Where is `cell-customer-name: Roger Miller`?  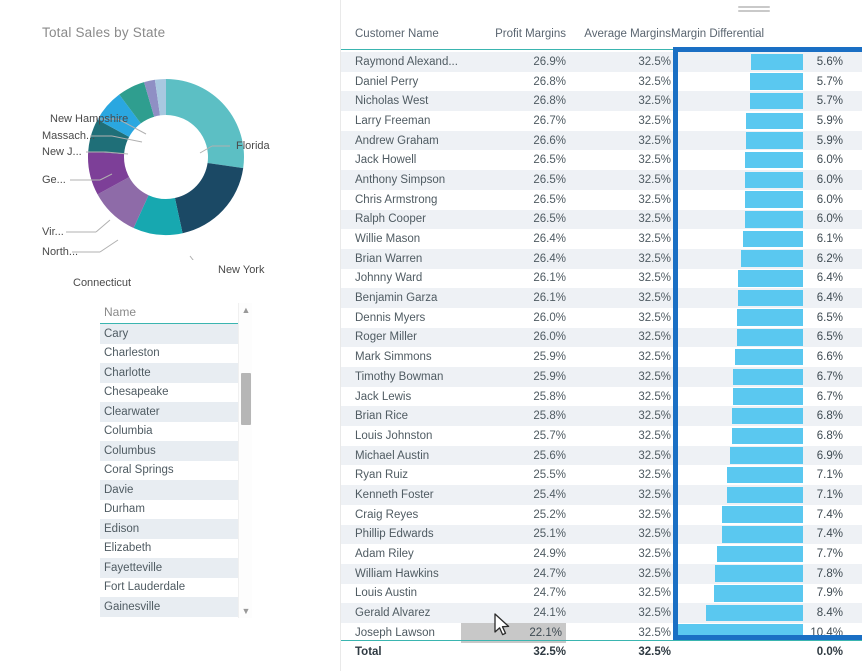
cell-customer-name: Roger Miller is located at coordinates (386, 338).